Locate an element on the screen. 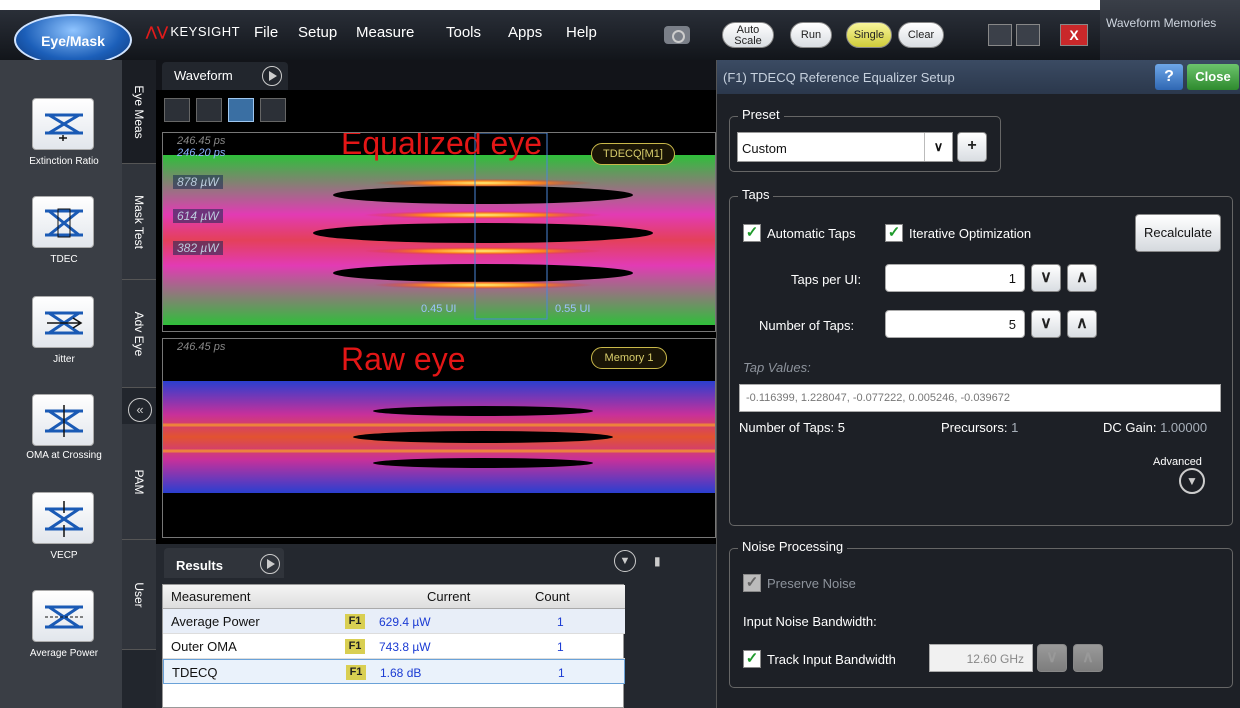 Image resolution: width=1240 pixels, height=708 pixels. tab-mask-test: Mask Test is located at coordinates (139, 222).